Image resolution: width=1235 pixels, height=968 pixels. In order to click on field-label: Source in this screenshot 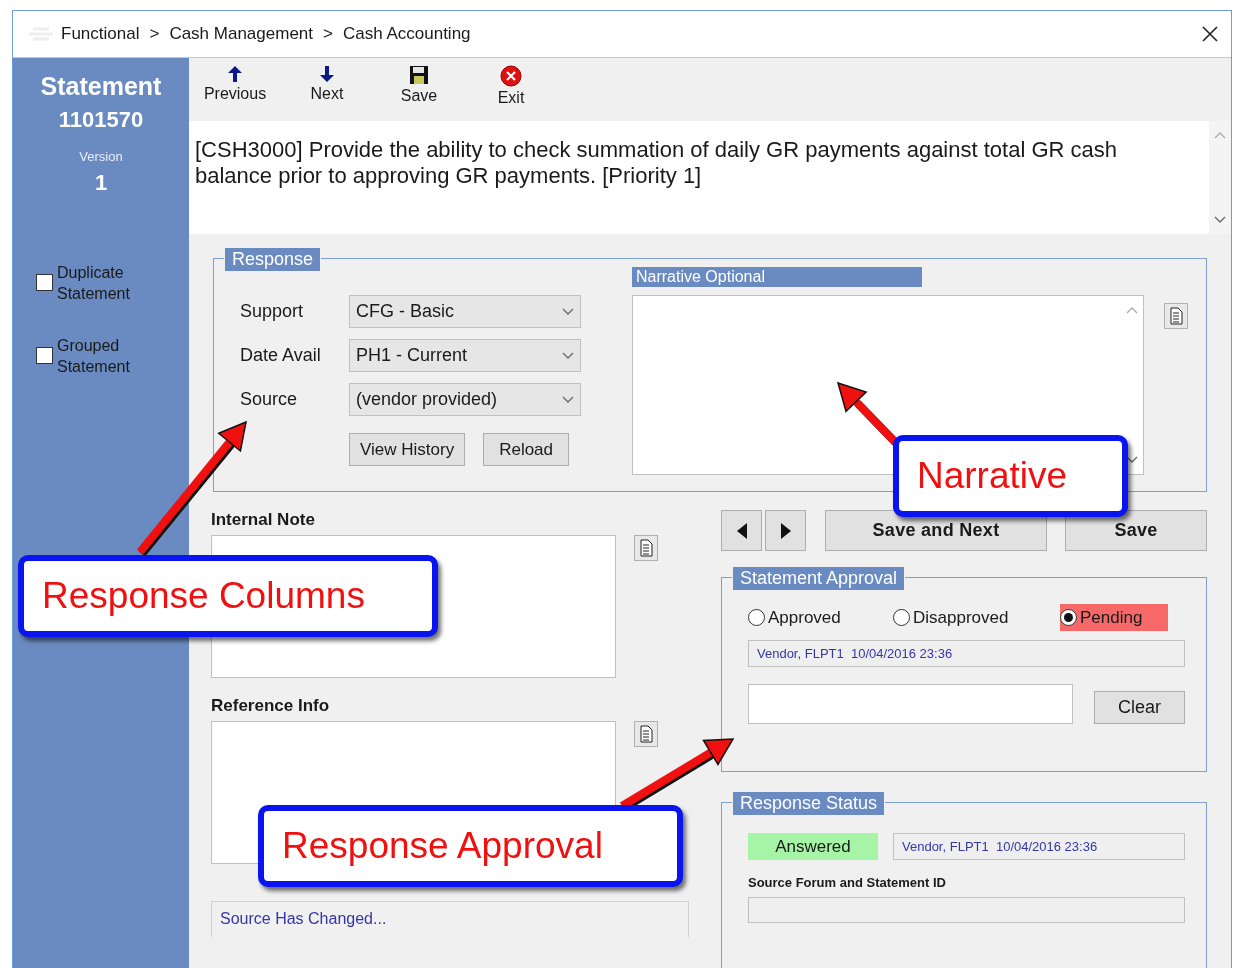, I will do `click(269, 399)`.